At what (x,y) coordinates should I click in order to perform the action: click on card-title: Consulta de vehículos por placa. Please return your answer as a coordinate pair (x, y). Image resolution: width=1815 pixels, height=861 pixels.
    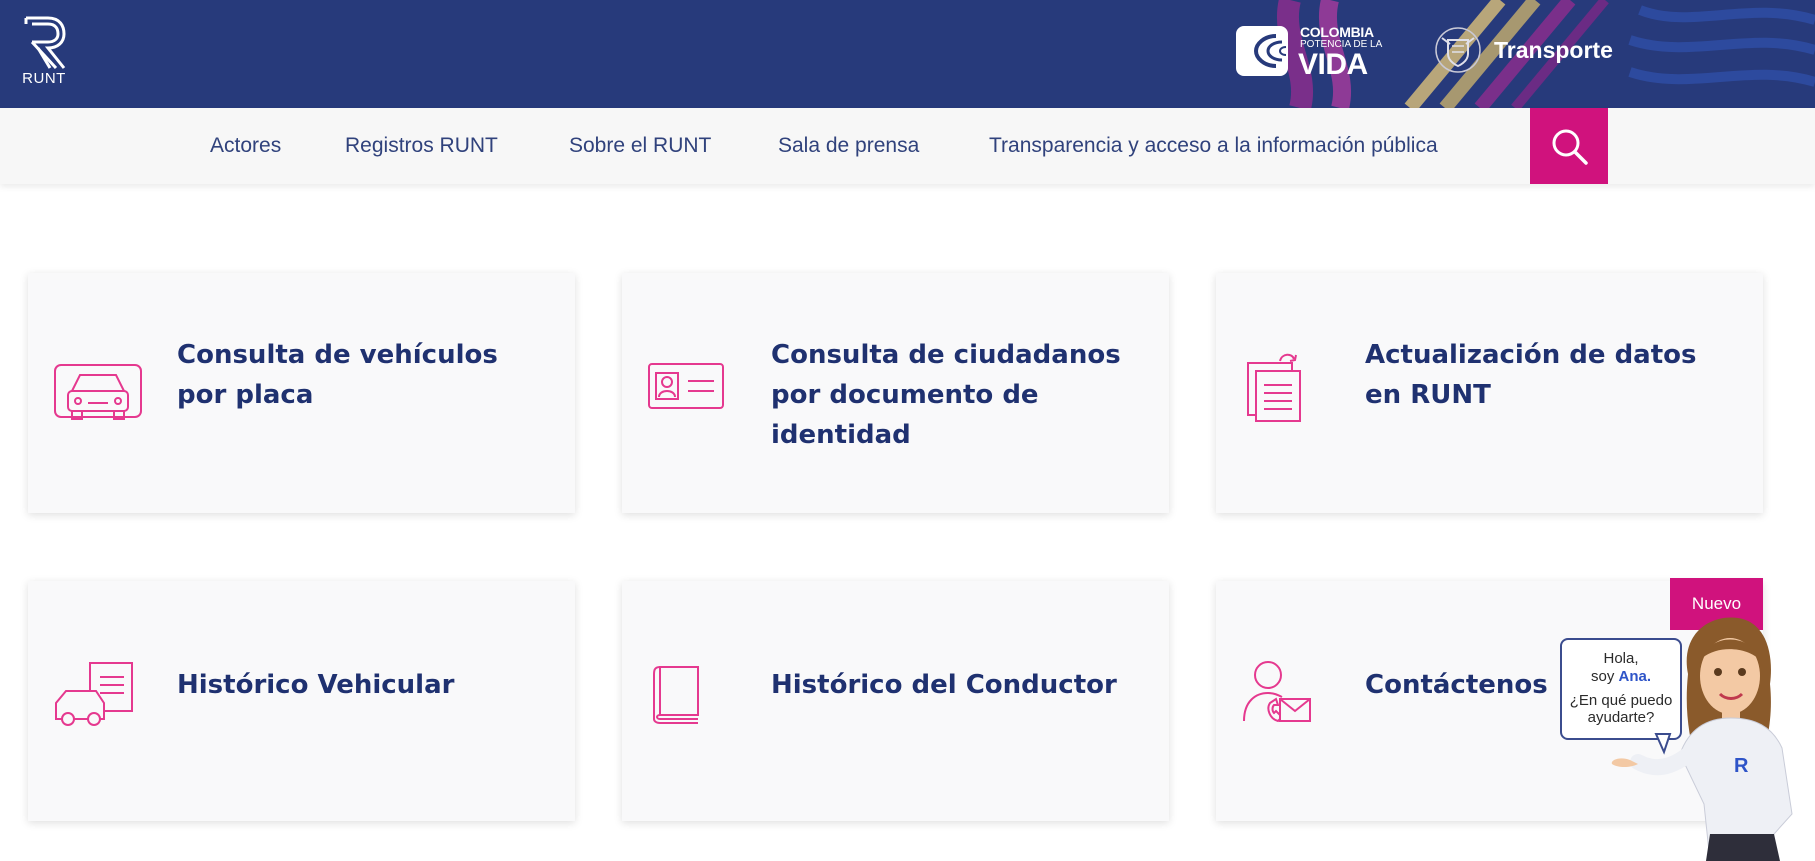
    Looking at the image, I should click on (337, 375).